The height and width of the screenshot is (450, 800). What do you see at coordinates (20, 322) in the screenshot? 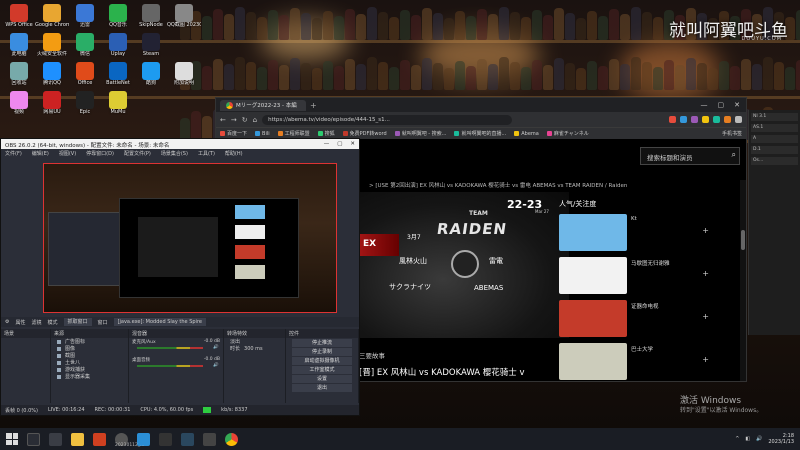
I see `properties-button: 属性` at bounding box center [20, 322].